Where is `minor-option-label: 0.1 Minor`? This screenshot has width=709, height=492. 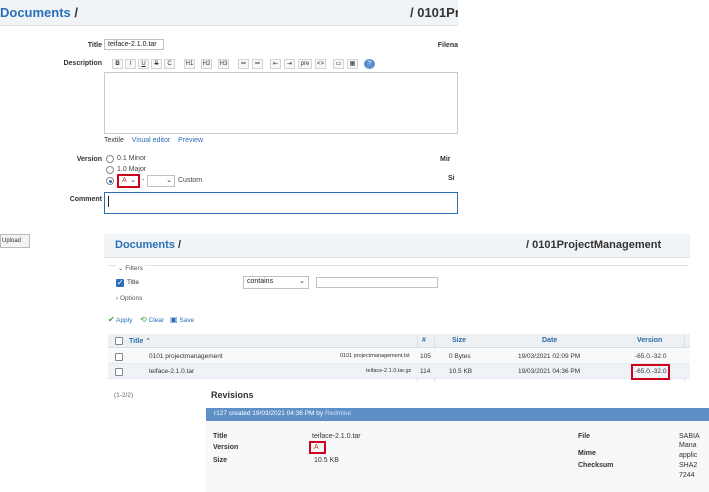 minor-option-label: 0.1 Minor is located at coordinates (132, 158).